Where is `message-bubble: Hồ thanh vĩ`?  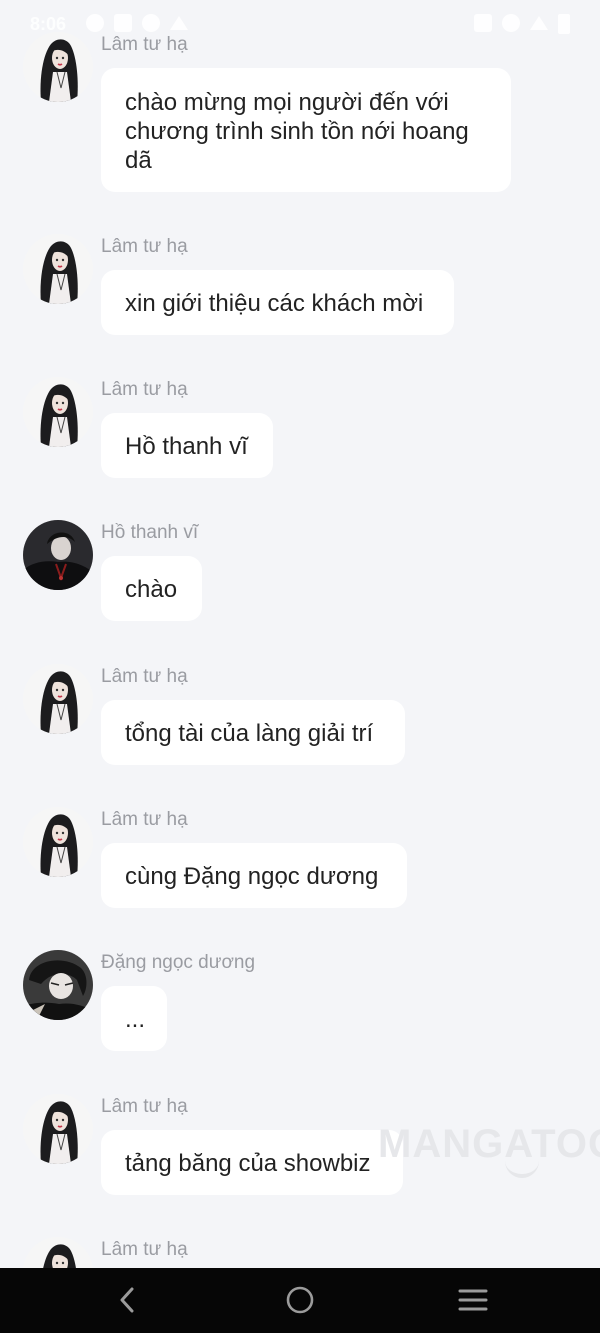
message-bubble: Hồ thanh vĩ is located at coordinates (187, 445).